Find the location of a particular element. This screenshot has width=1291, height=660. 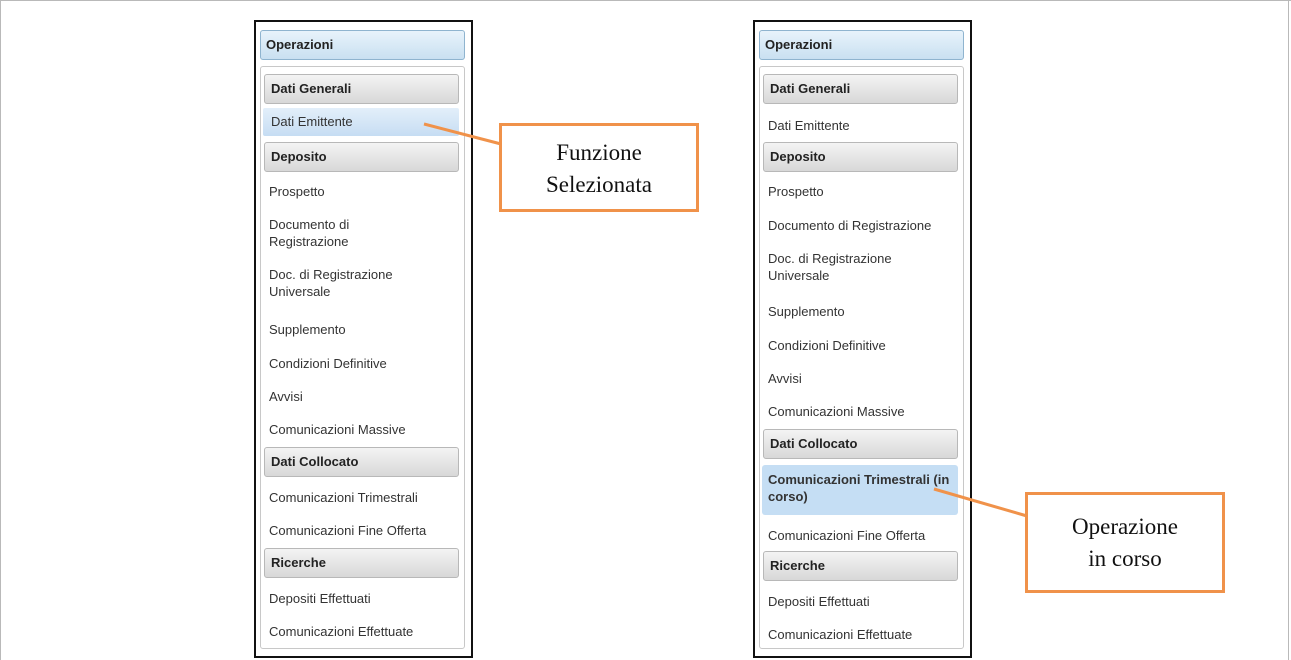

callout-line: in corso is located at coordinates (1125, 558).